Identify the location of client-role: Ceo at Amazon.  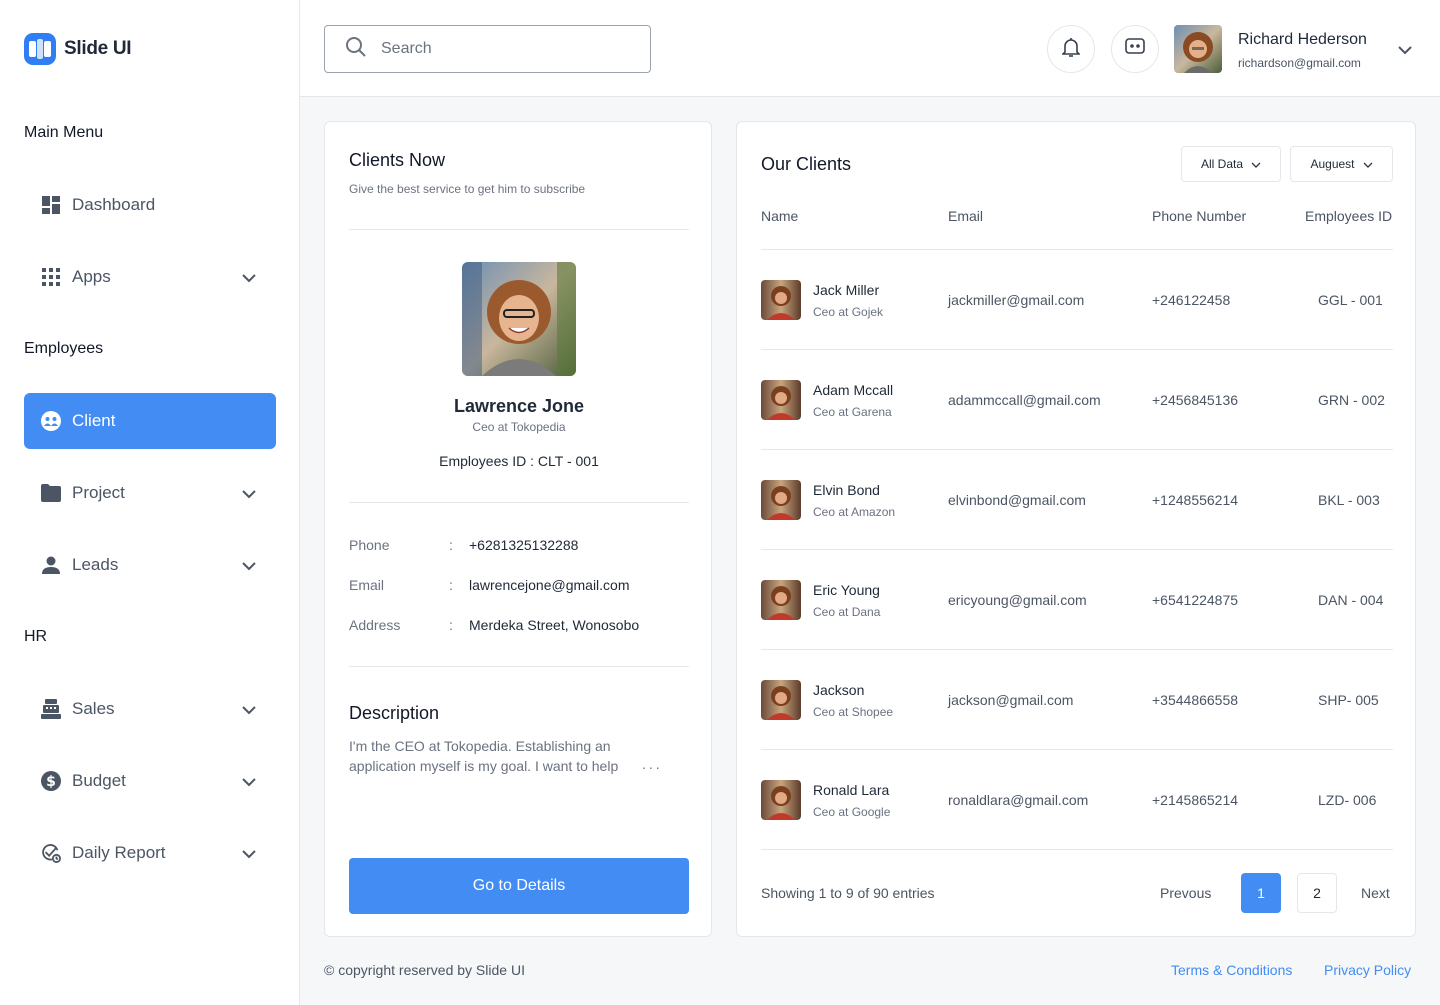
(854, 512).